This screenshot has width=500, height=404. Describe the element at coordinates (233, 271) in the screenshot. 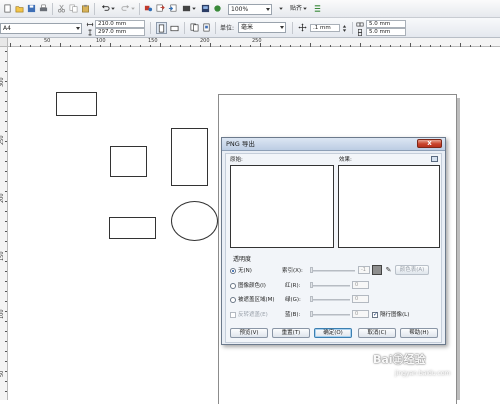

I see `transparency-none-radio` at that location.